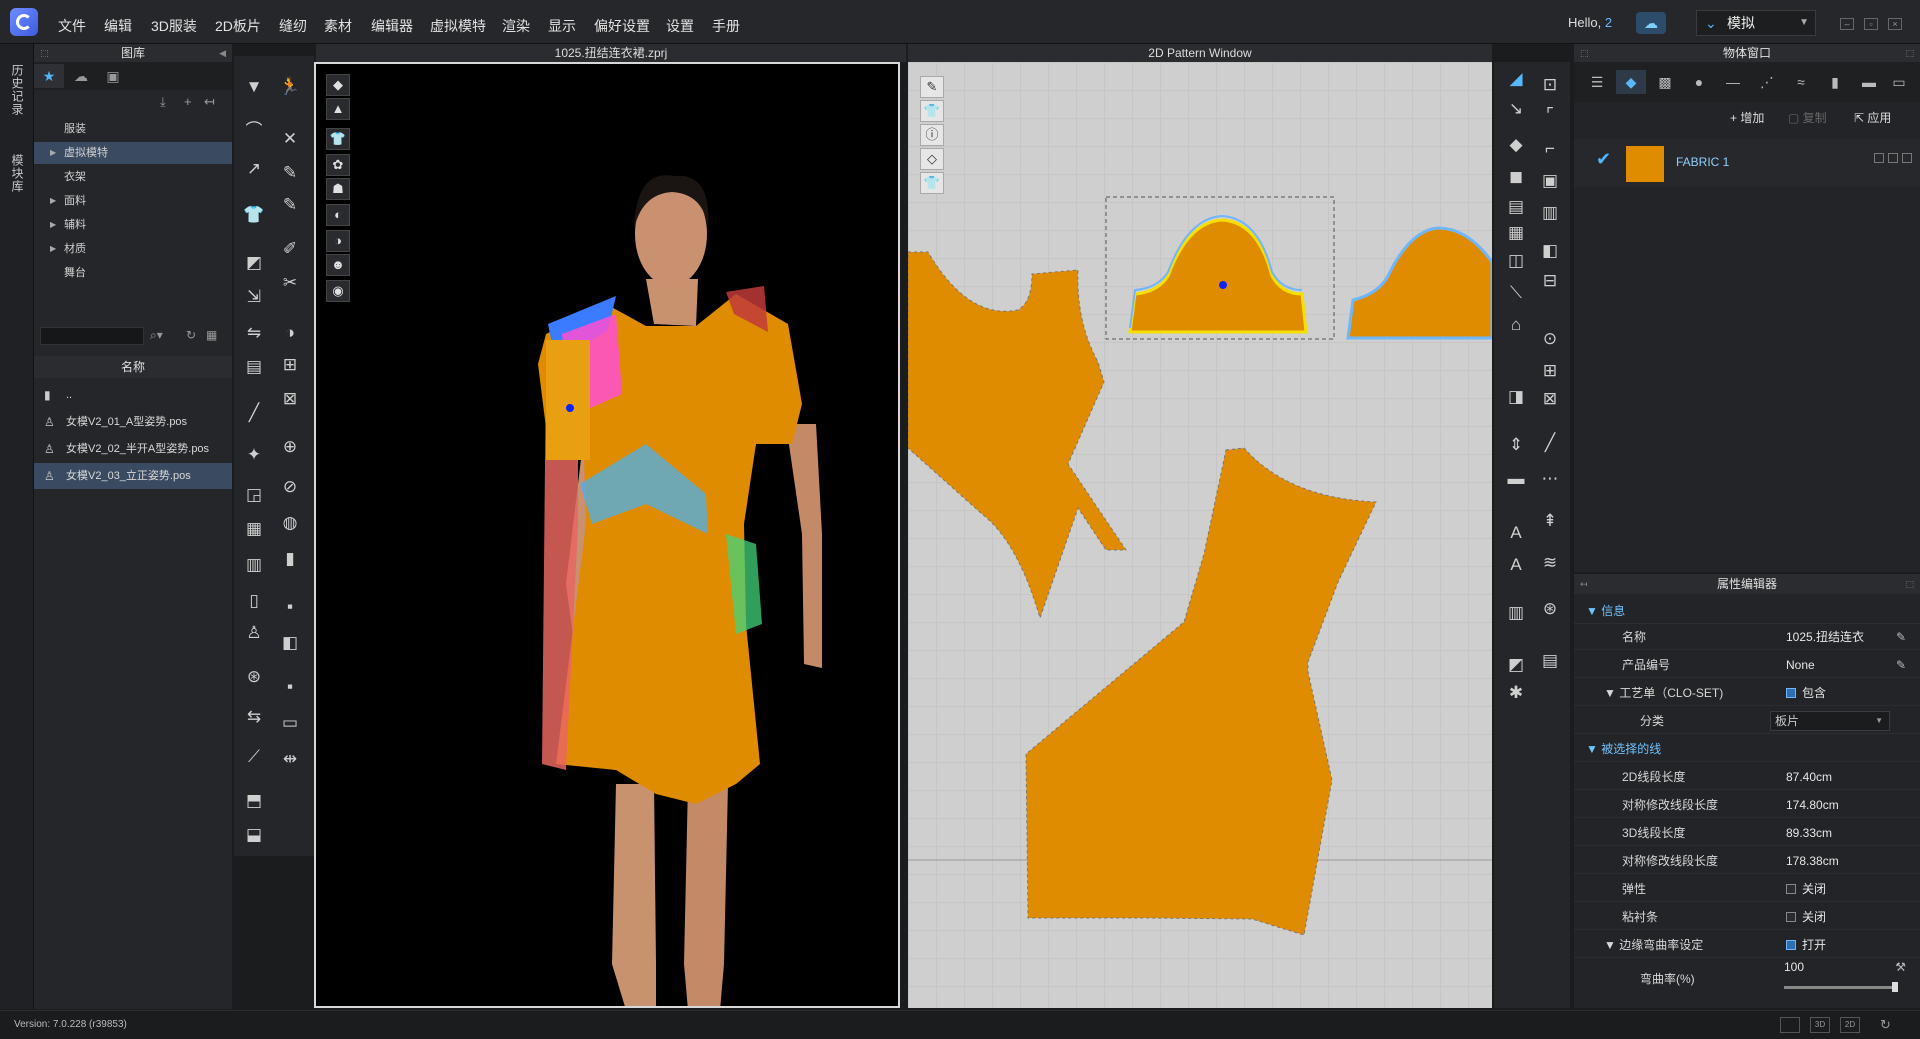  Describe the element at coordinates (133, 201) in the screenshot. I see `tree-item-fabric: ▶ 面料` at that location.